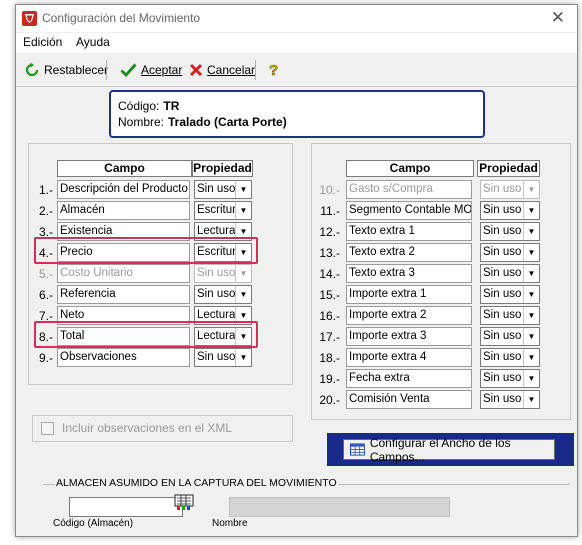 The height and width of the screenshot is (545, 582). I want to click on field-name-cell: Importe extra 4, so click(409, 357).